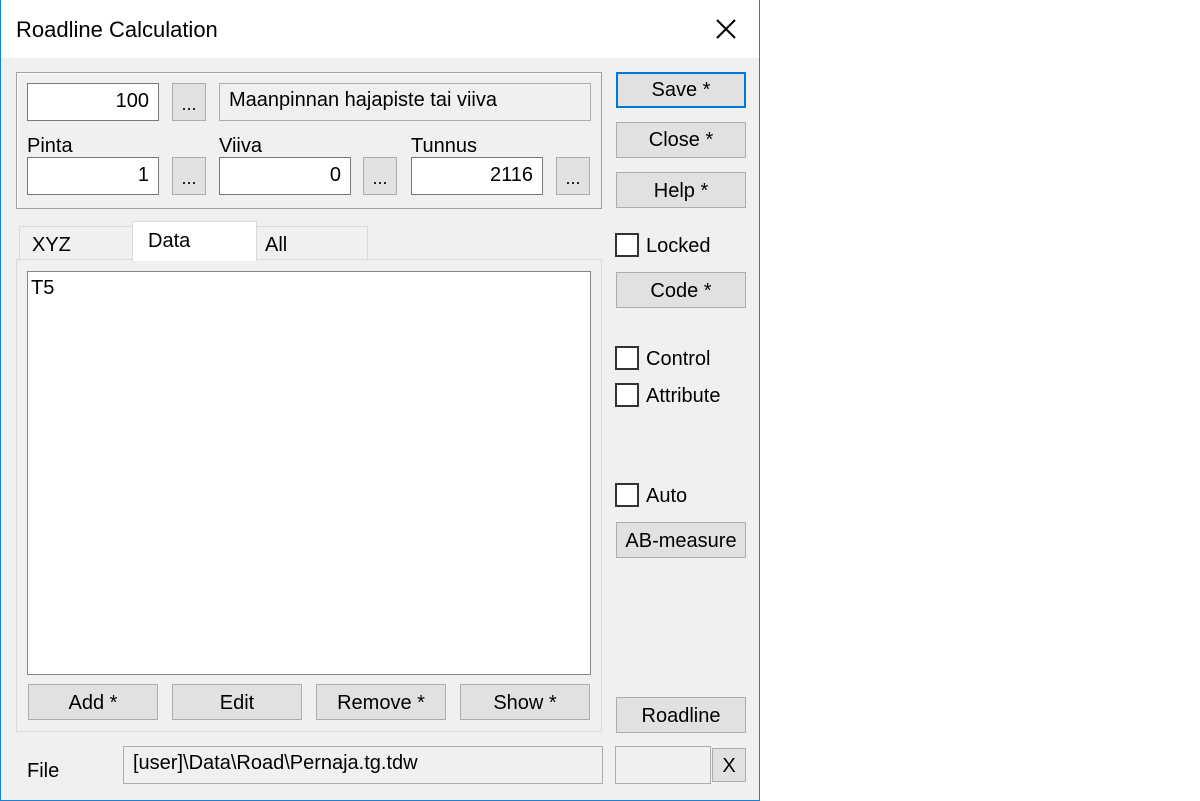 This screenshot has width=1200, height=801. I want to click on viiva-field: 0, so click(285, 176).